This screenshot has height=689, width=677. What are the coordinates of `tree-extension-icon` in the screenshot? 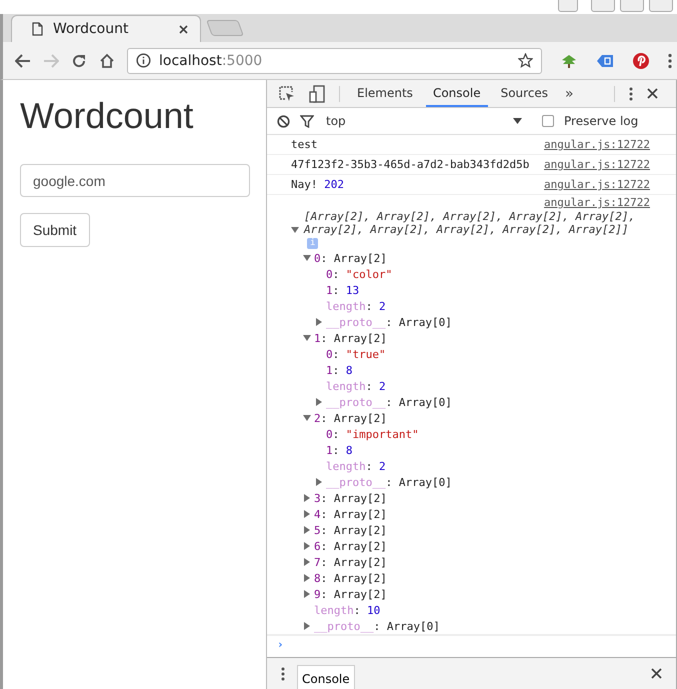 It's located at (569, 60).